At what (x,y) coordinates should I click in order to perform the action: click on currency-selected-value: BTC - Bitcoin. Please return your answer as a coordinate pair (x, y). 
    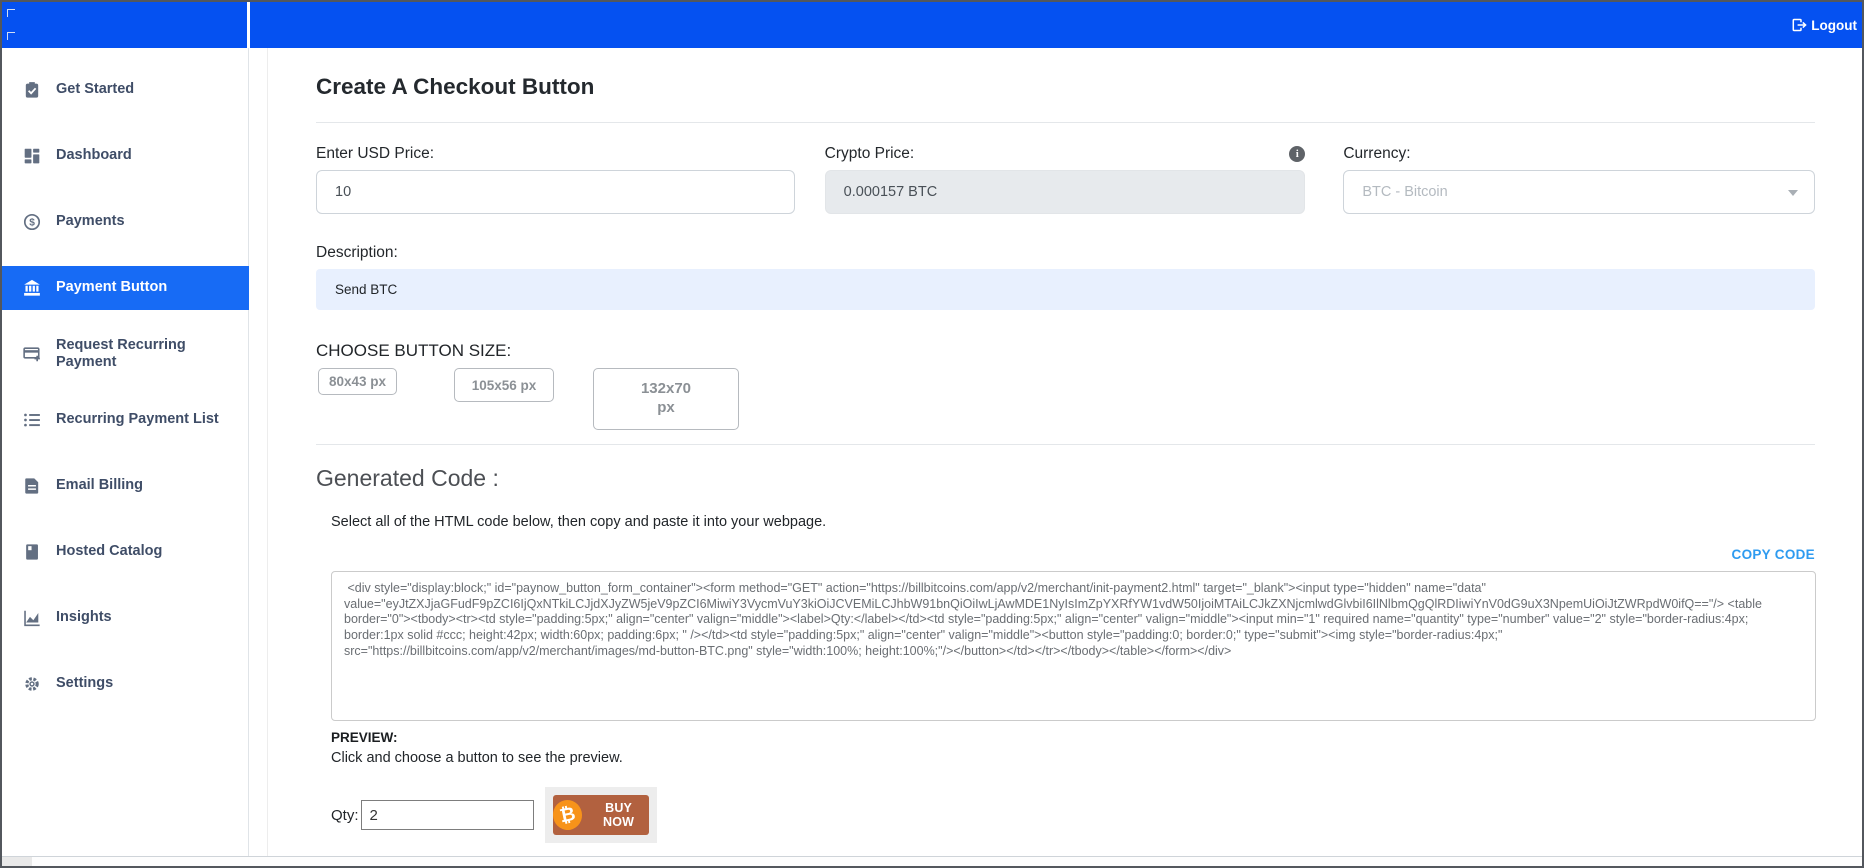
    Looking at the image, I should click on (1405, 192).